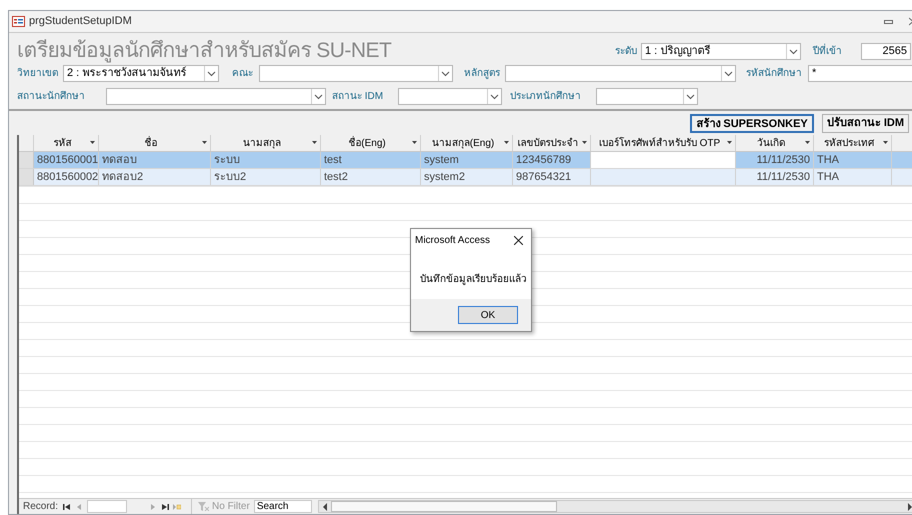  I want to click on form-icon, so click(18, 21).